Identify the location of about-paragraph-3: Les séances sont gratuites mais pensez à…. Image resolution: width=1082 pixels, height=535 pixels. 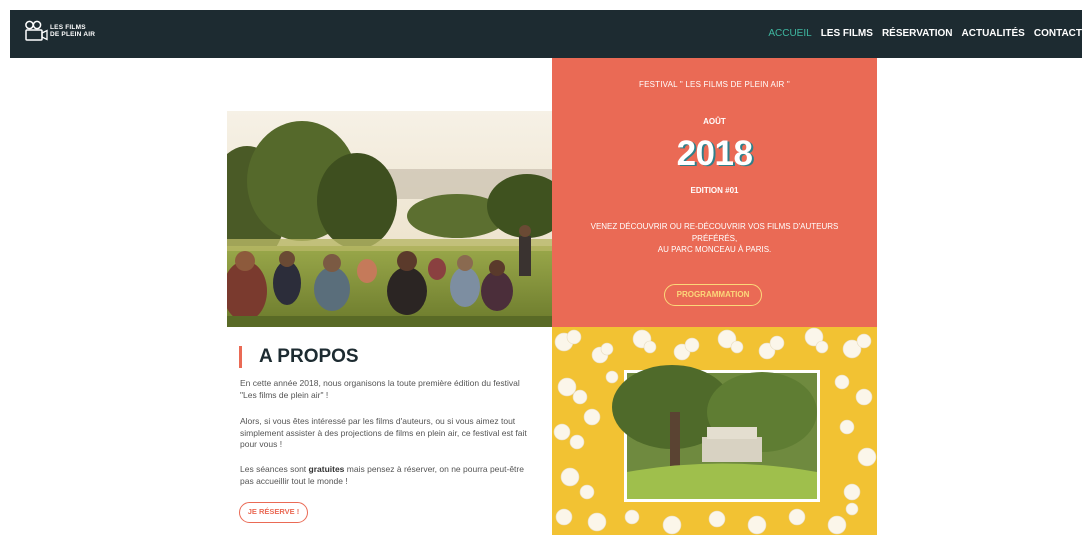
(387, 475).